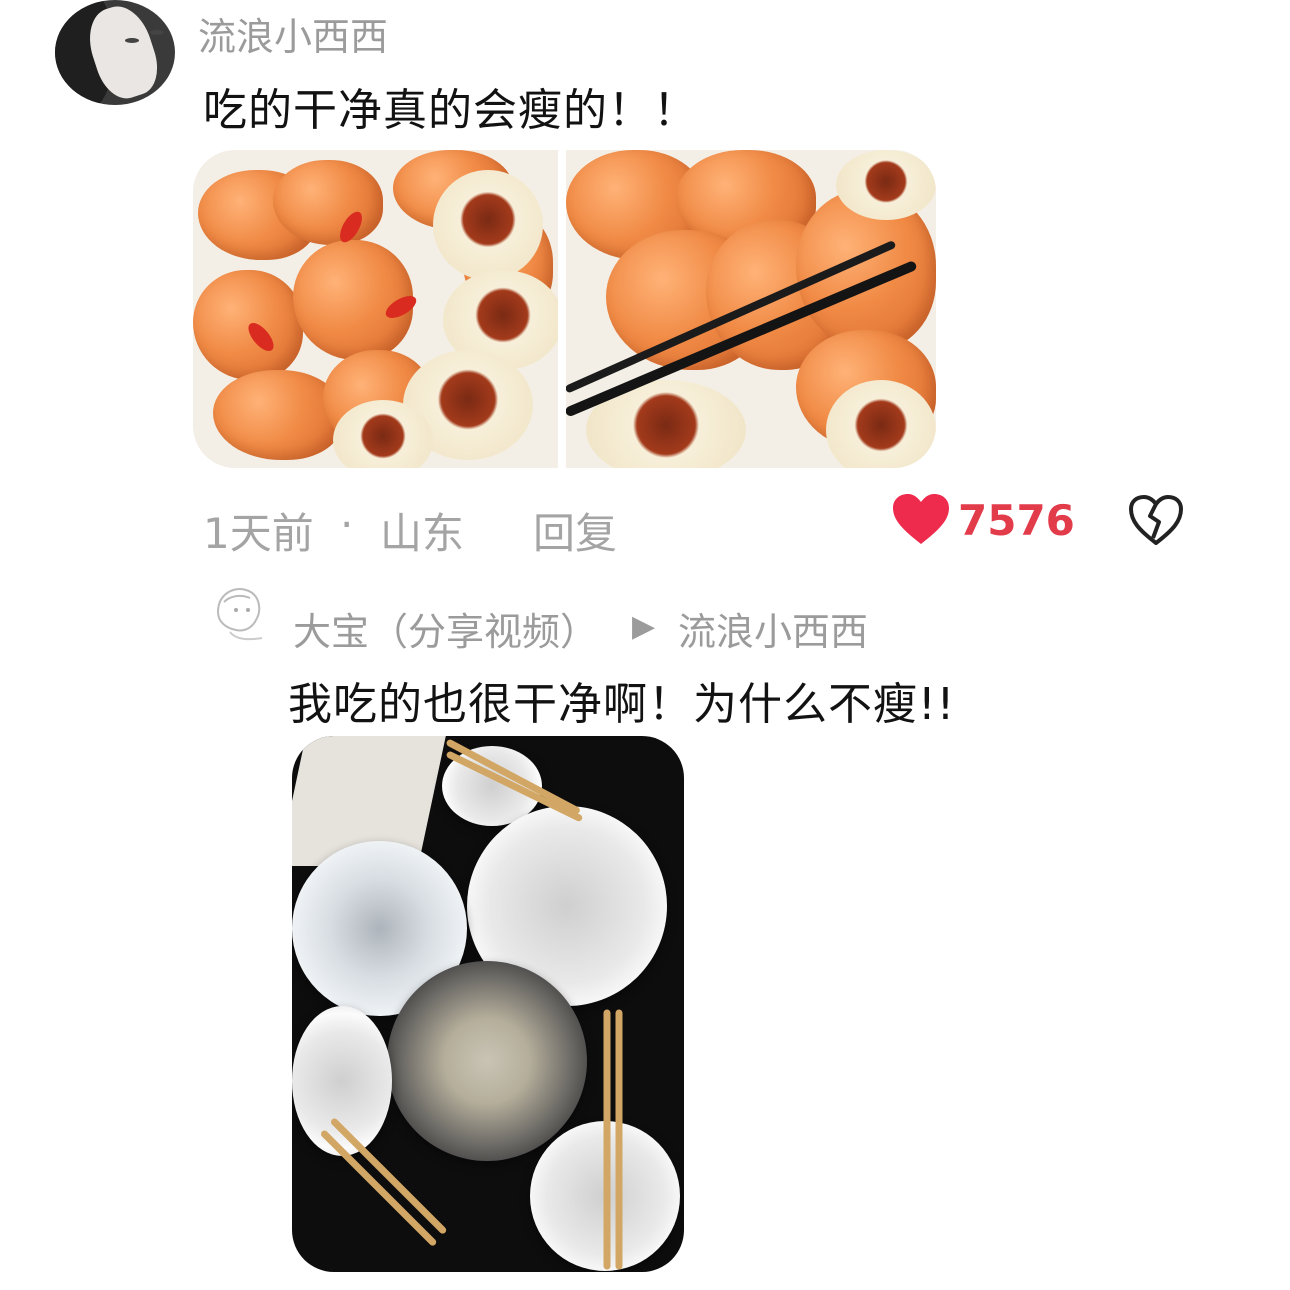 The image size is (1290, 1290). I want to click on reply-avatar, so click(241, 613).